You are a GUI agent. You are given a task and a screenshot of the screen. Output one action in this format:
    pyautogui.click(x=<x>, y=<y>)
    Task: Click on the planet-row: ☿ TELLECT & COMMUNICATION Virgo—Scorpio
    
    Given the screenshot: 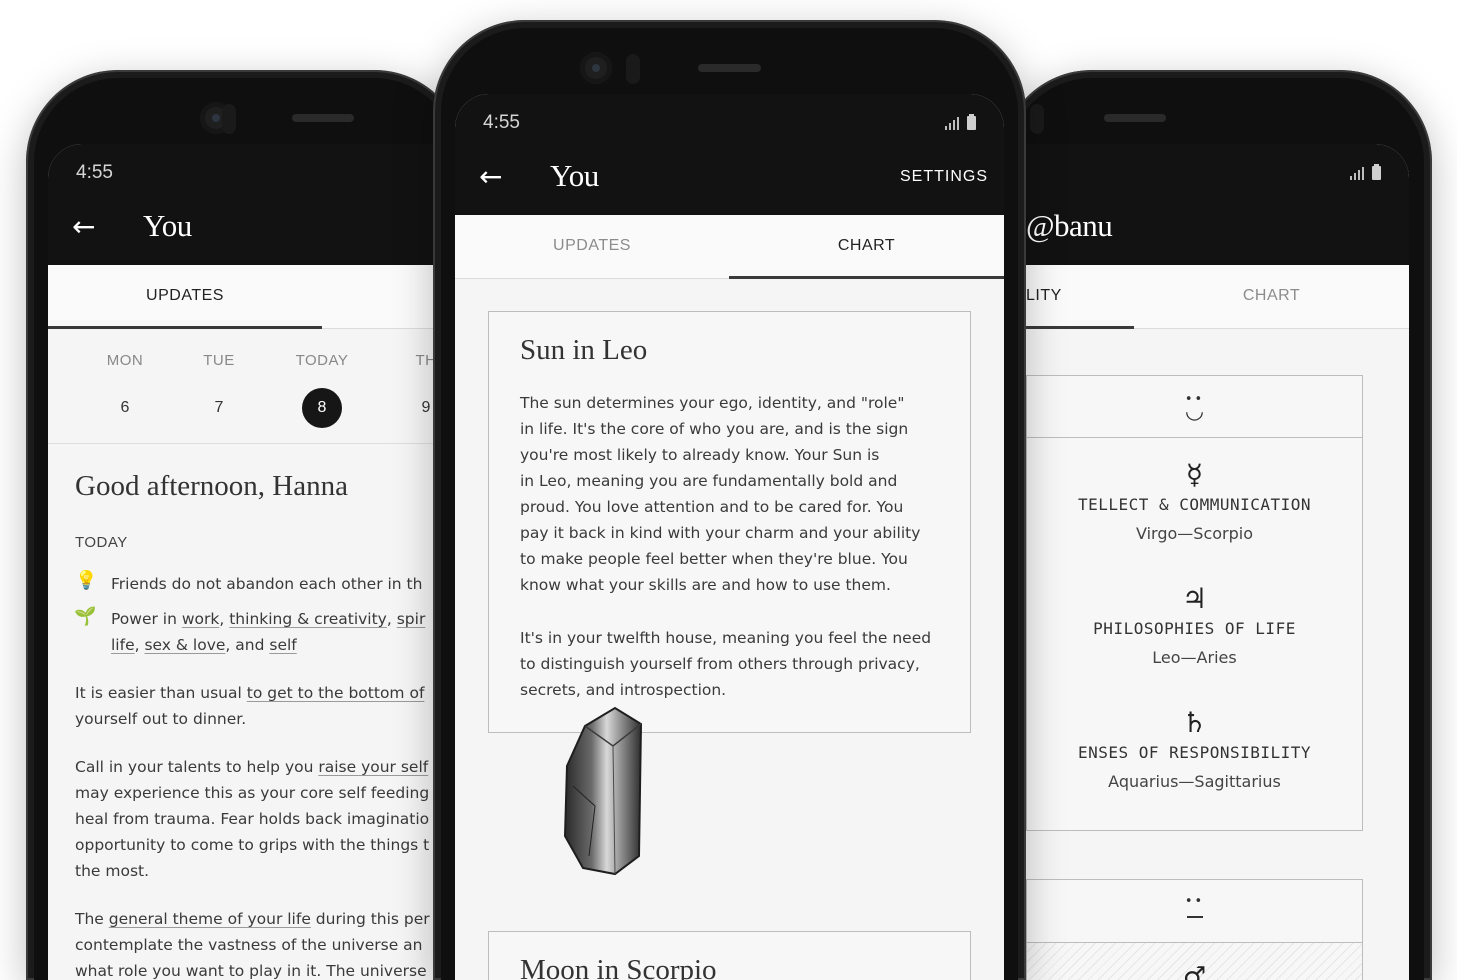 What is the action you would take?
    pyautogui.click(x=1194, y=500)
    